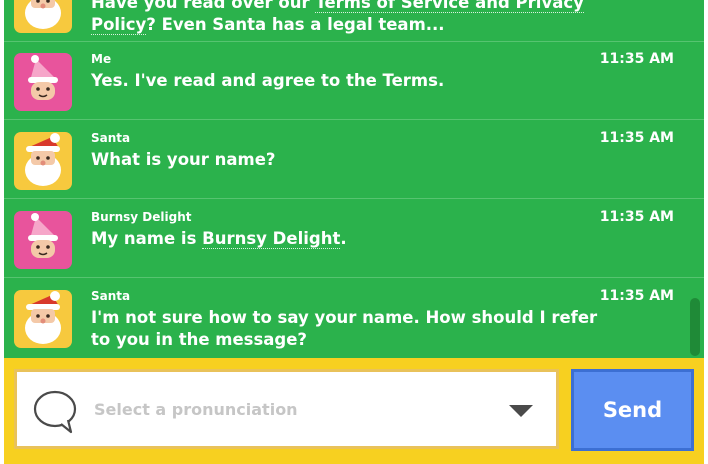 This screenshot has height=464, width=708. I want to click on speech-bubble-icon, so click(55, 414).